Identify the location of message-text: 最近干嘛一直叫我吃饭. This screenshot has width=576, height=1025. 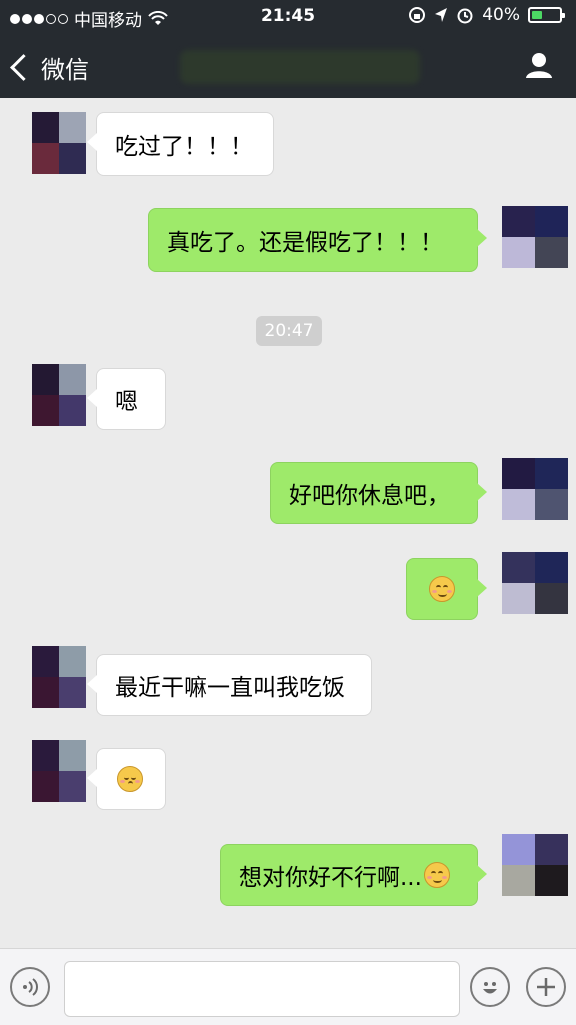
(230, 688).